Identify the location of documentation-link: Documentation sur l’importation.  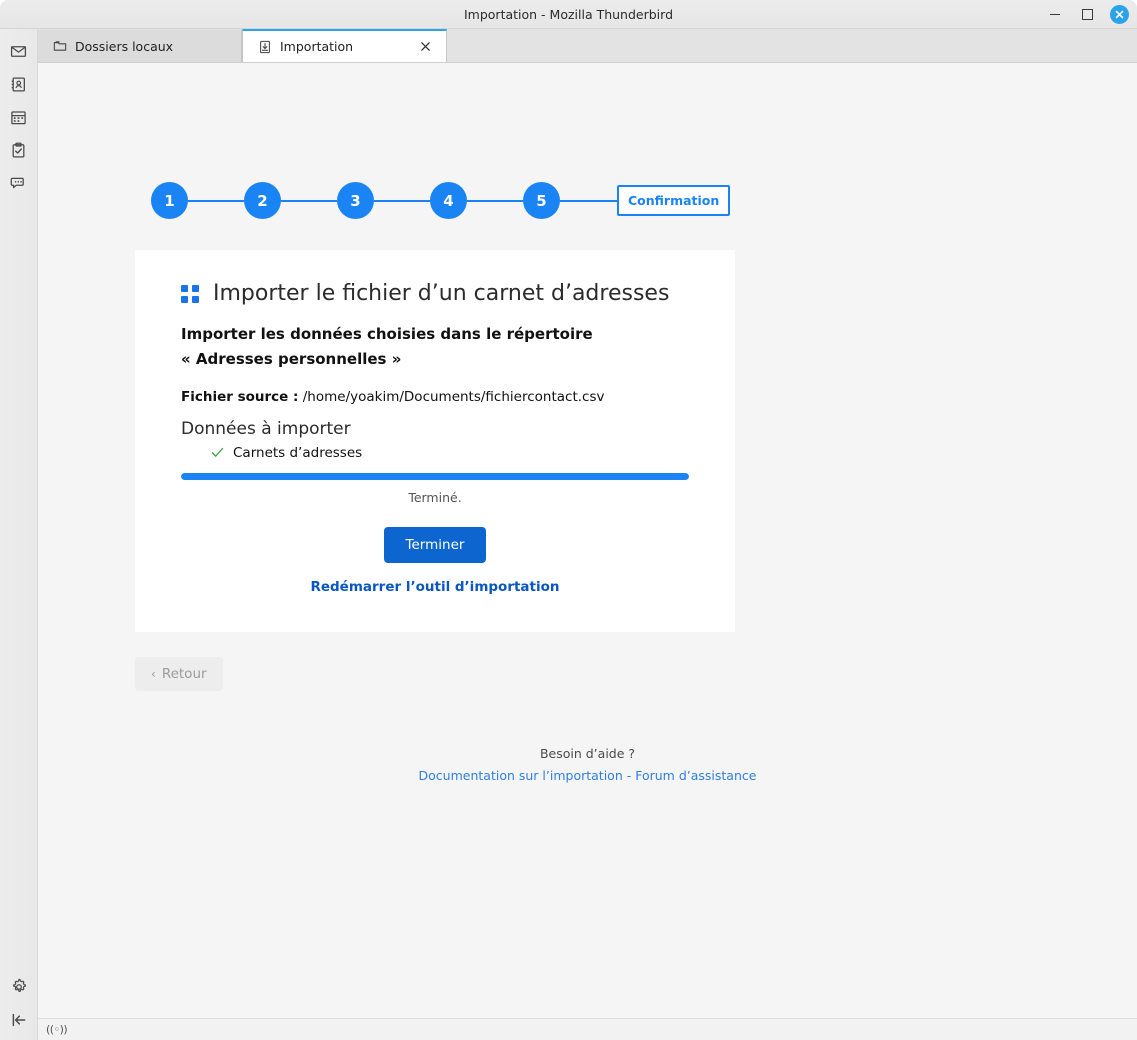
(521, 775).